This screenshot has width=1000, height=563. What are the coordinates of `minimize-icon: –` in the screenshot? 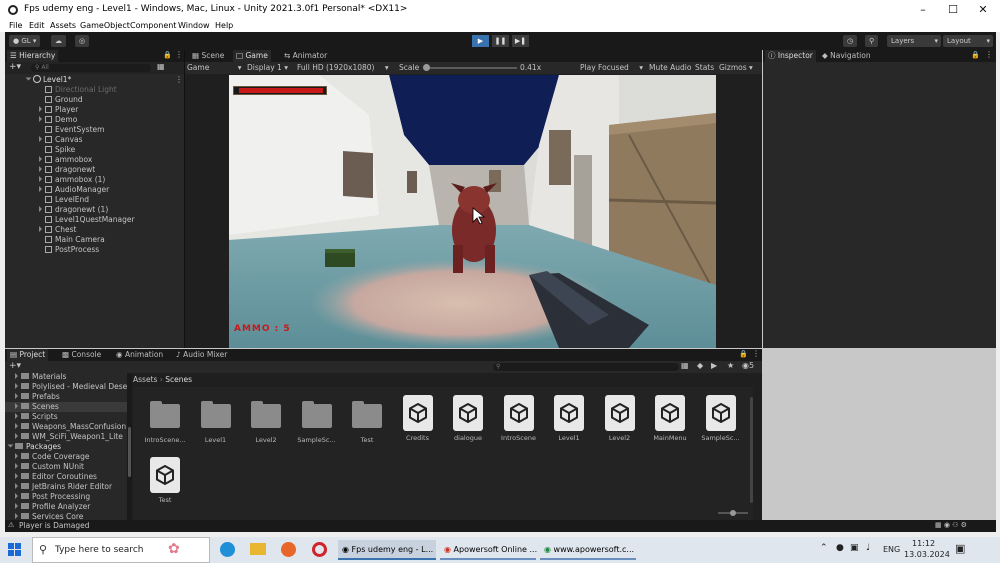 It's located at (923, 10).